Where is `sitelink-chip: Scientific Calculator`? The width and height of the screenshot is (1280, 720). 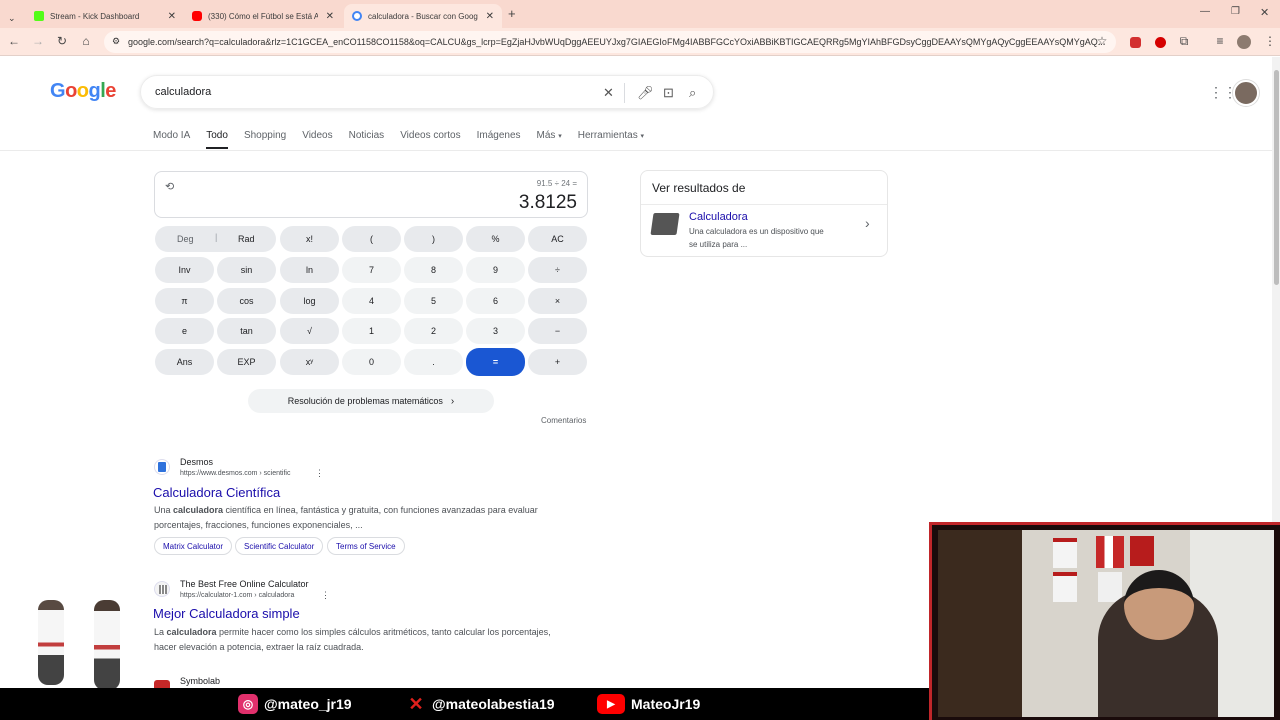 sitelink-chip: Scientific Calculator is located at coordinates (279, 546).